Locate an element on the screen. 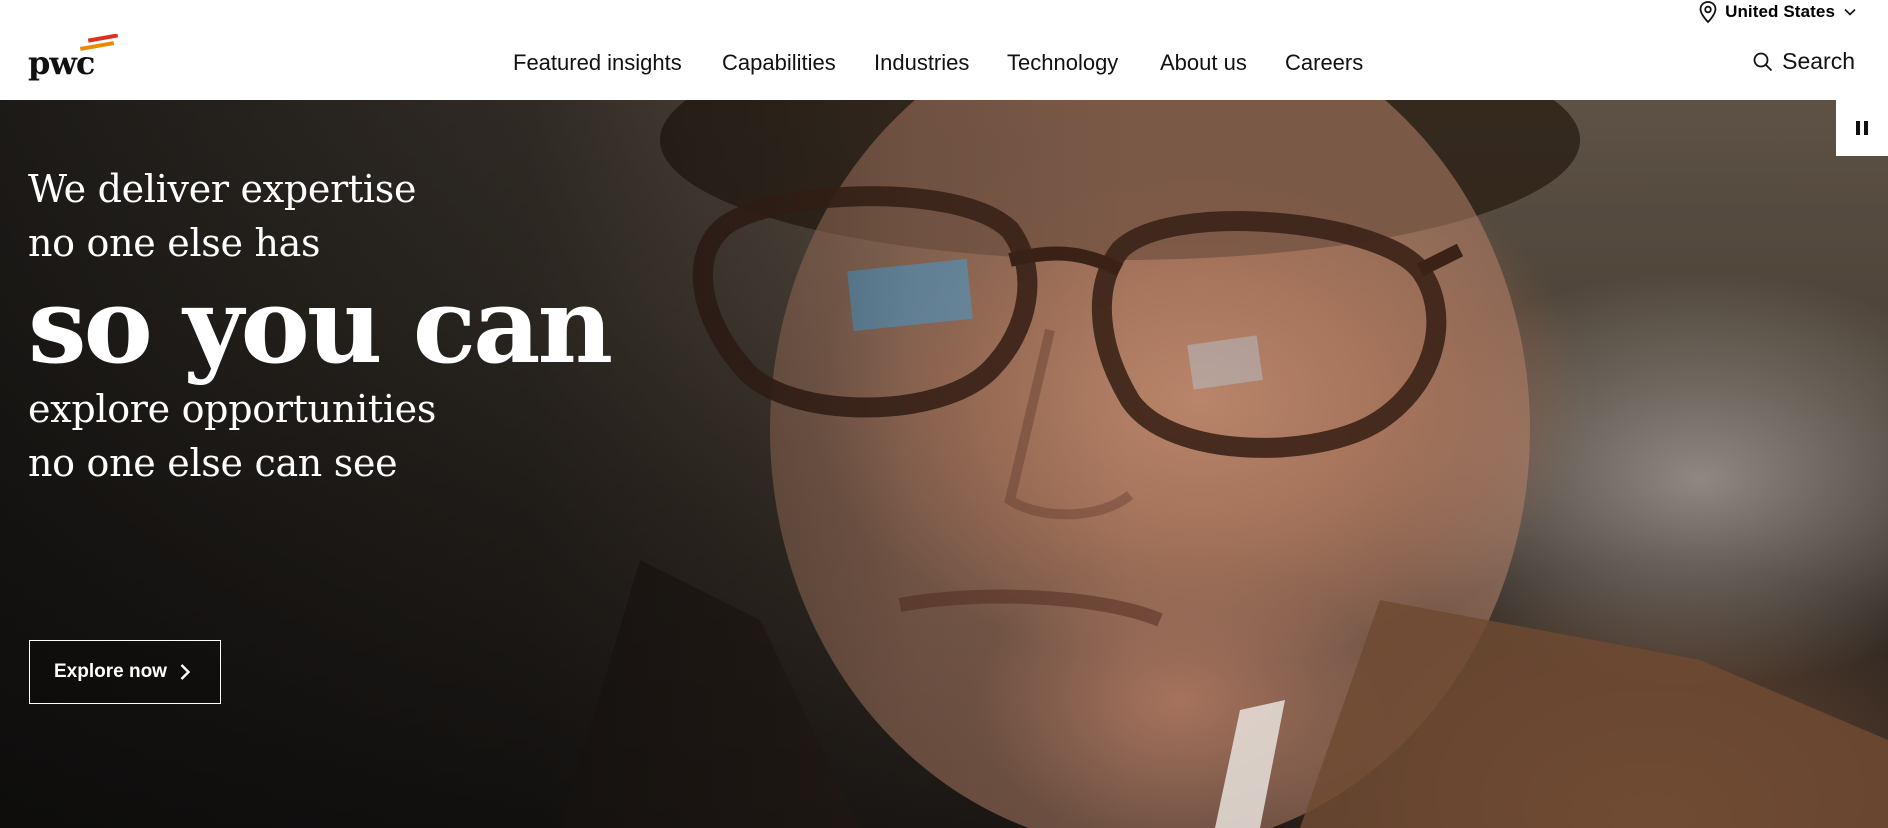 This screenshot has height=828, width=1888. hero-line-1: We deliver expertise is located at coordinates (222, 189).